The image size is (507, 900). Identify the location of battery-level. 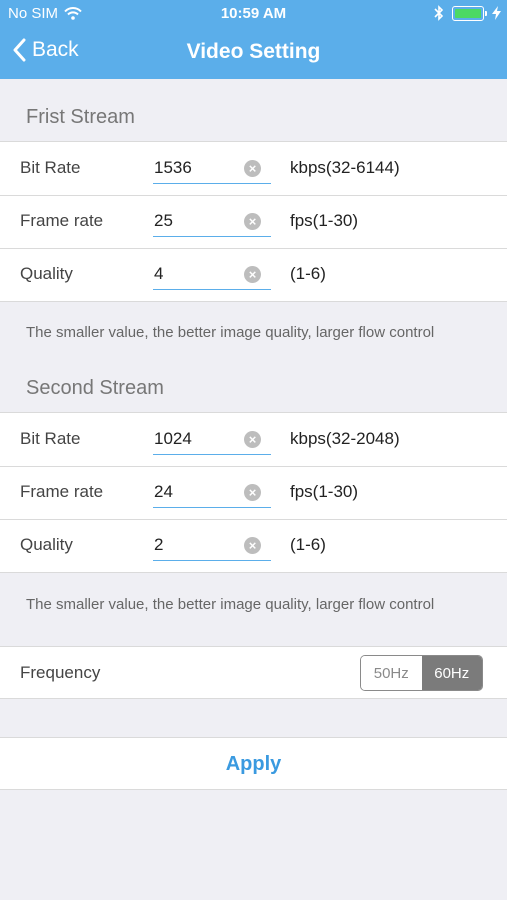
(468, 13).